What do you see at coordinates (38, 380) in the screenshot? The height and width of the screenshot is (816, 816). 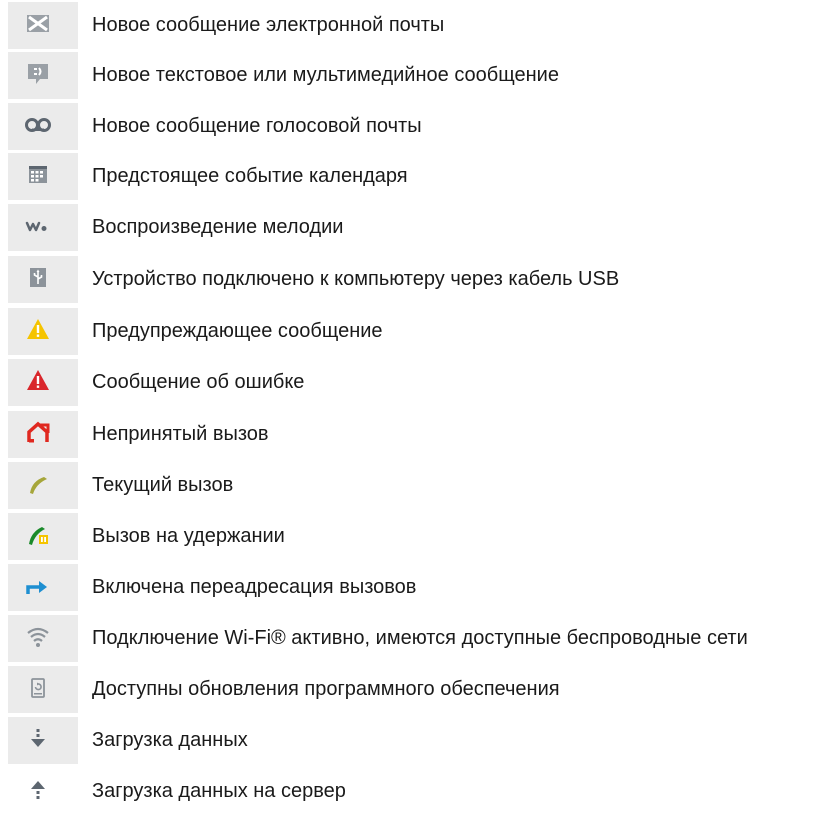 I see `error-icon` at bounding box center [38, 380].